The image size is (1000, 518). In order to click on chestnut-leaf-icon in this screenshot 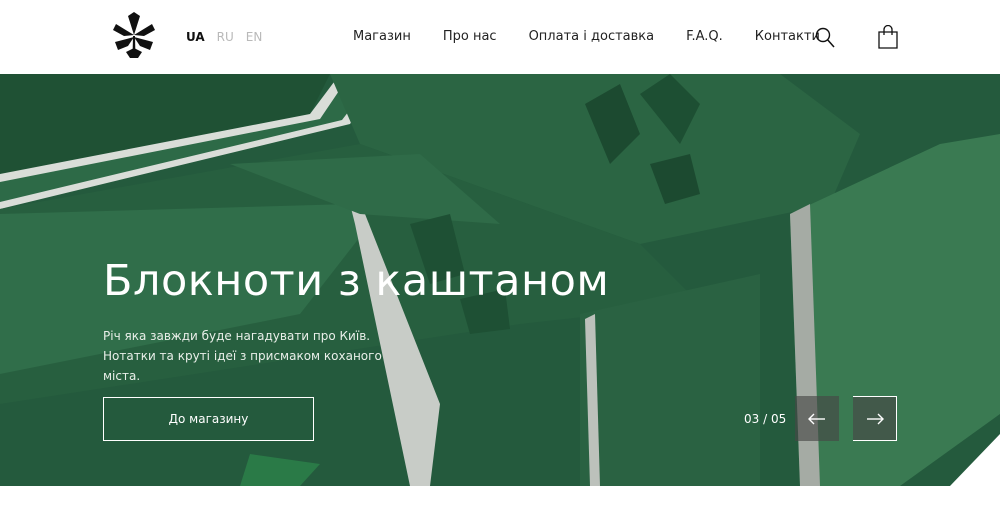, I will do `click(134, 36)`.